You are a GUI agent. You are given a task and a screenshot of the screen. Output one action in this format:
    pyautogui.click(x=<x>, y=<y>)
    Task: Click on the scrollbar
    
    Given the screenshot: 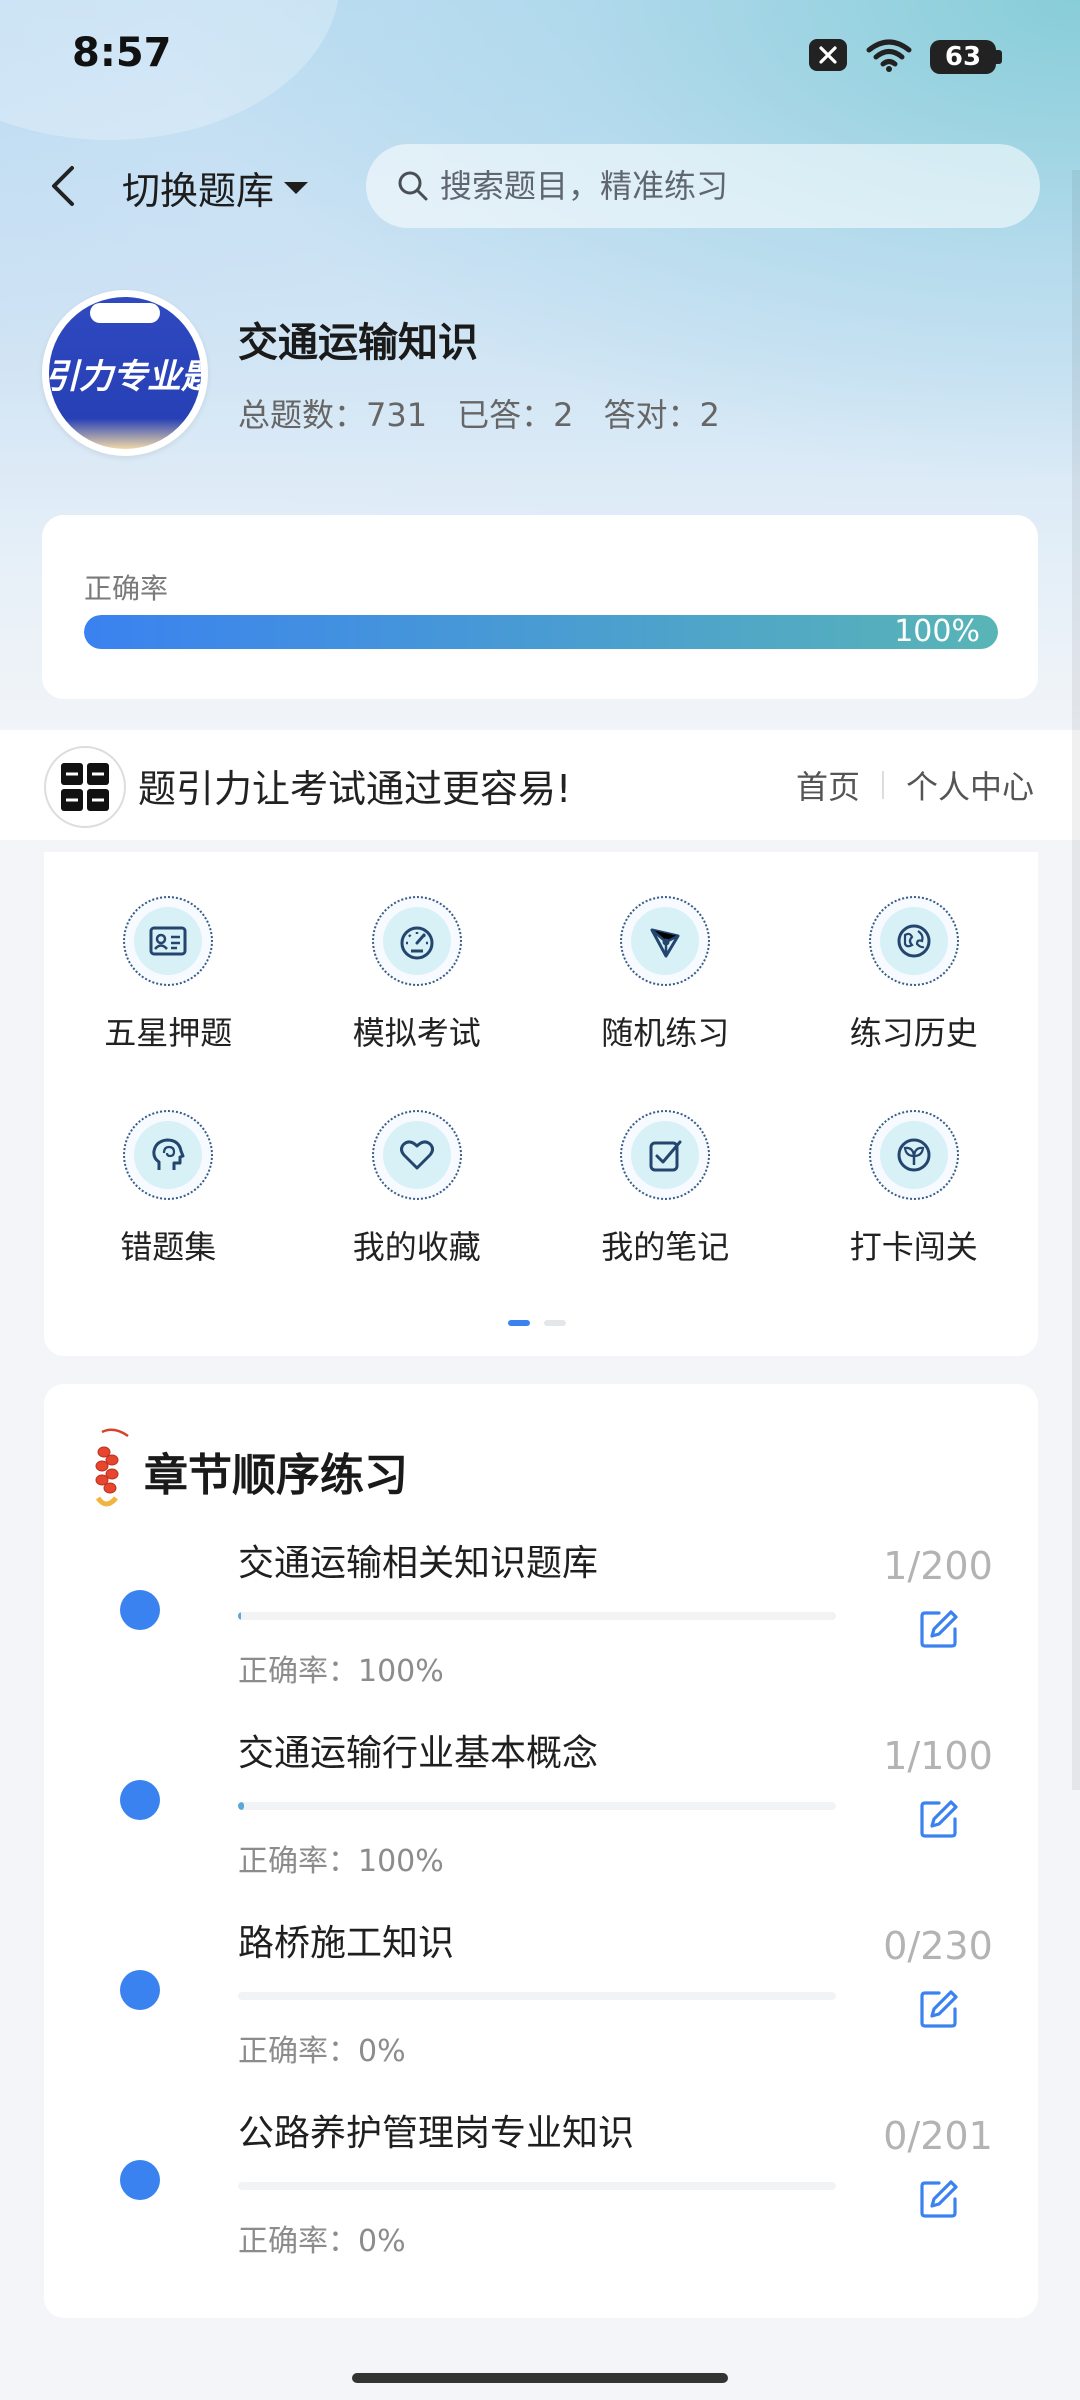 What is the action you would take?
    pyautogui.click(x=1076, y=980)
    